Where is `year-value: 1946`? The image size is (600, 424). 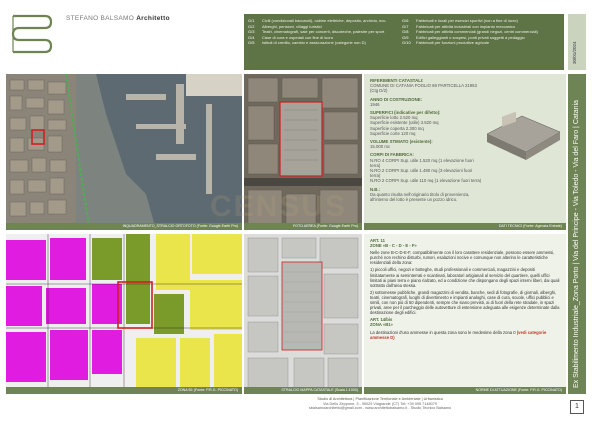 year-value: 1946 is located at coordinates (375, 104).